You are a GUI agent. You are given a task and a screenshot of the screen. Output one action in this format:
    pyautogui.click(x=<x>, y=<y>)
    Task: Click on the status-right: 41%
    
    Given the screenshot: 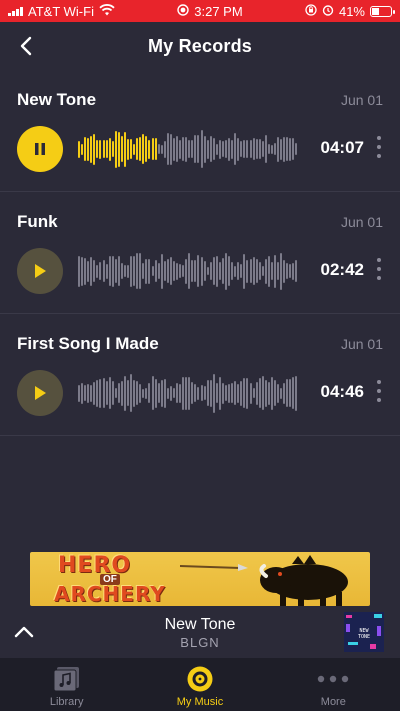 What is the action you would take?
    pyautogui.click(x=350, y=11)
    